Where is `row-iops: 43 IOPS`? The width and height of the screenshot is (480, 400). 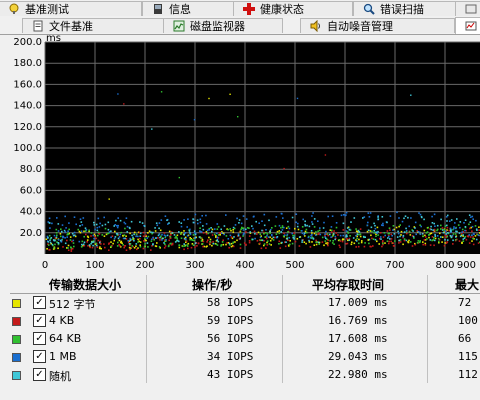 row-iops: 43 IOPS is located at coordinates (230, 374).